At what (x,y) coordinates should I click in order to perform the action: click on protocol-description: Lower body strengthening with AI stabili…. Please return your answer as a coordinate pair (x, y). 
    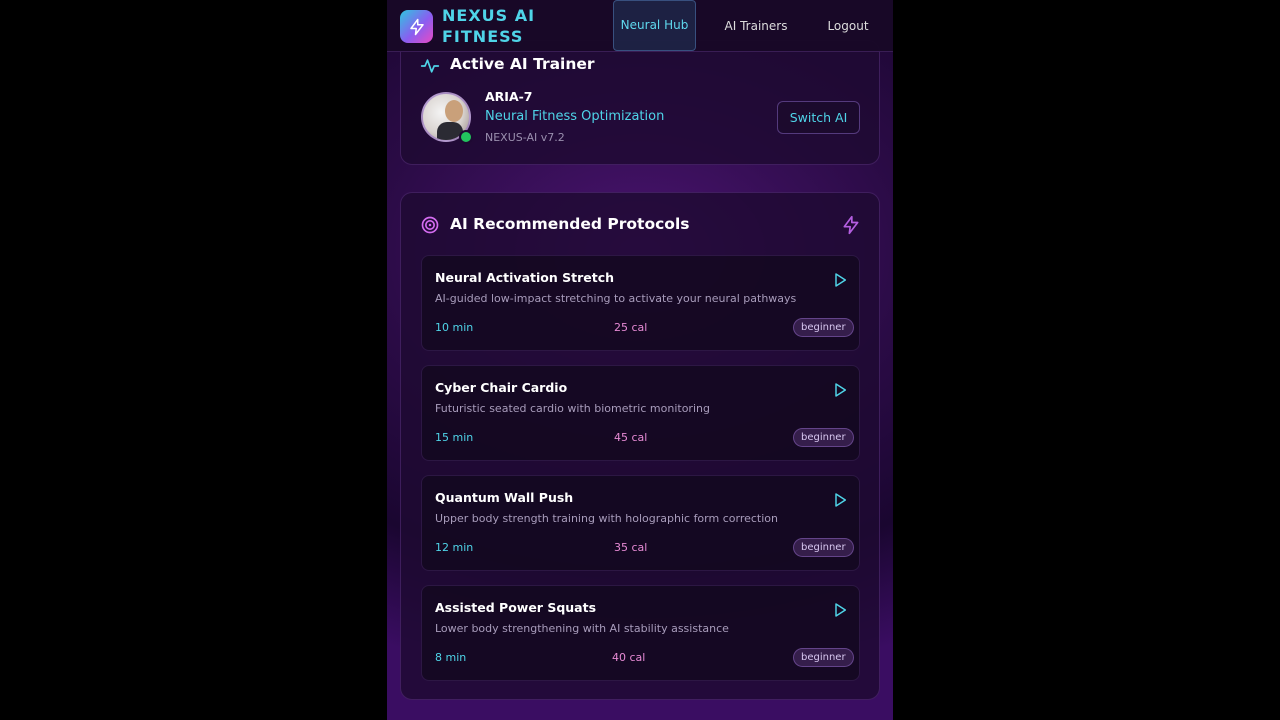
    Looking at the image, I should click on (582, 628).